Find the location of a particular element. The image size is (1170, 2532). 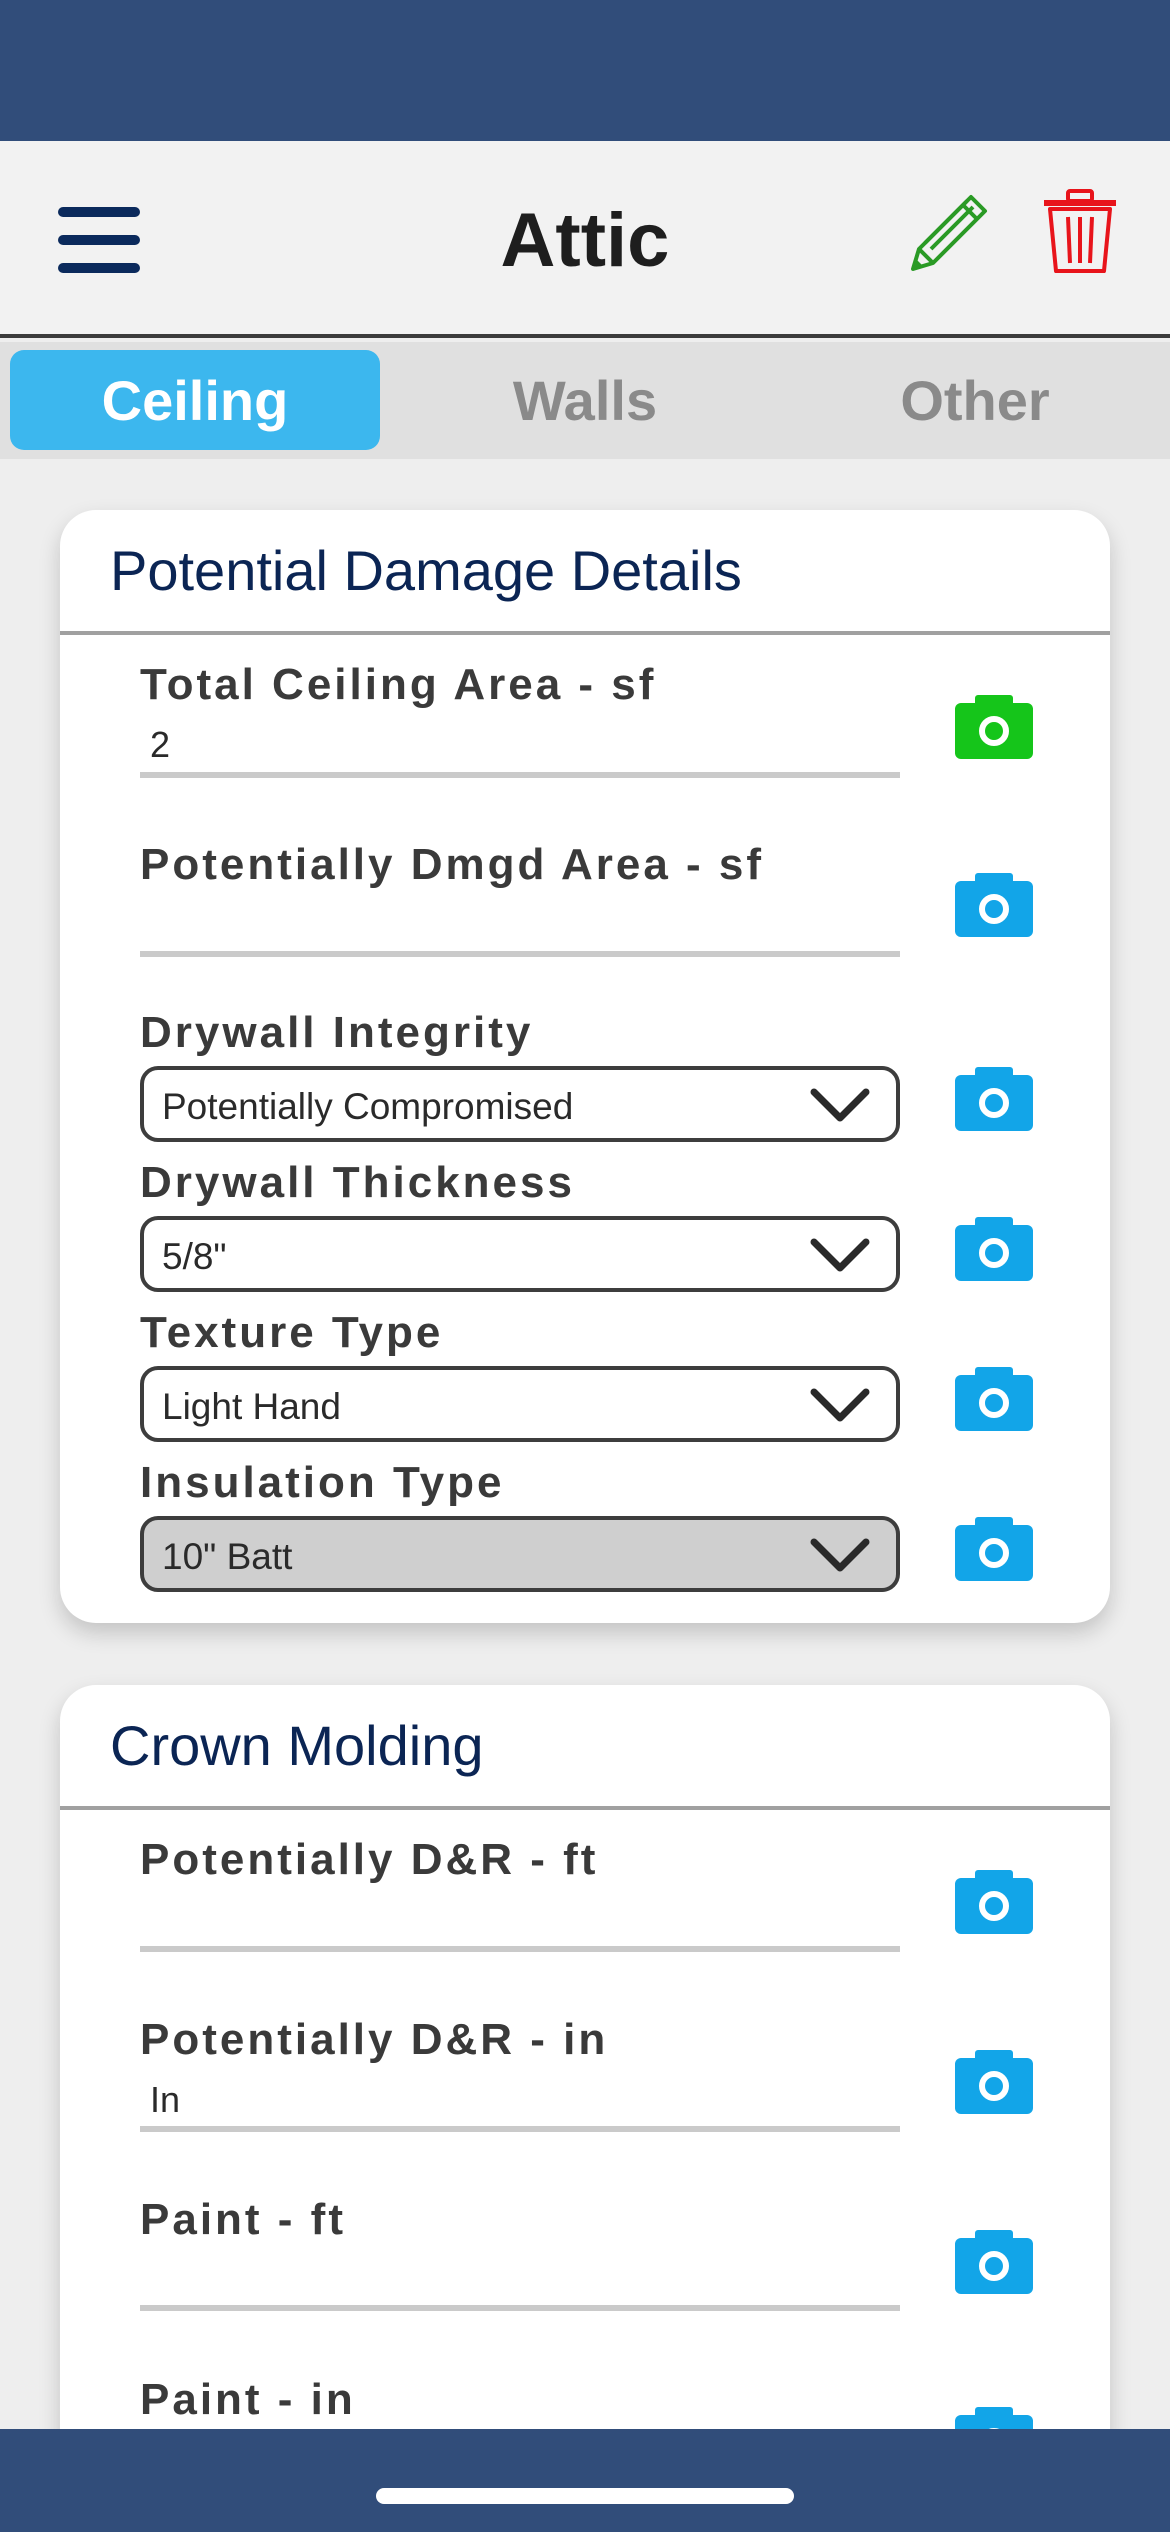

texture-type-select: Light Hand is located at coordinates (520, 1404).